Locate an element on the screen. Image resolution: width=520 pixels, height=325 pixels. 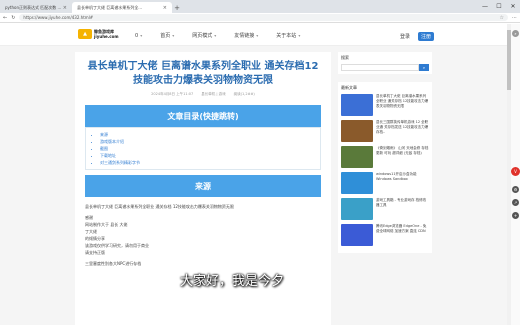
toc-link: 截图 is located at coordinates (203, 148).